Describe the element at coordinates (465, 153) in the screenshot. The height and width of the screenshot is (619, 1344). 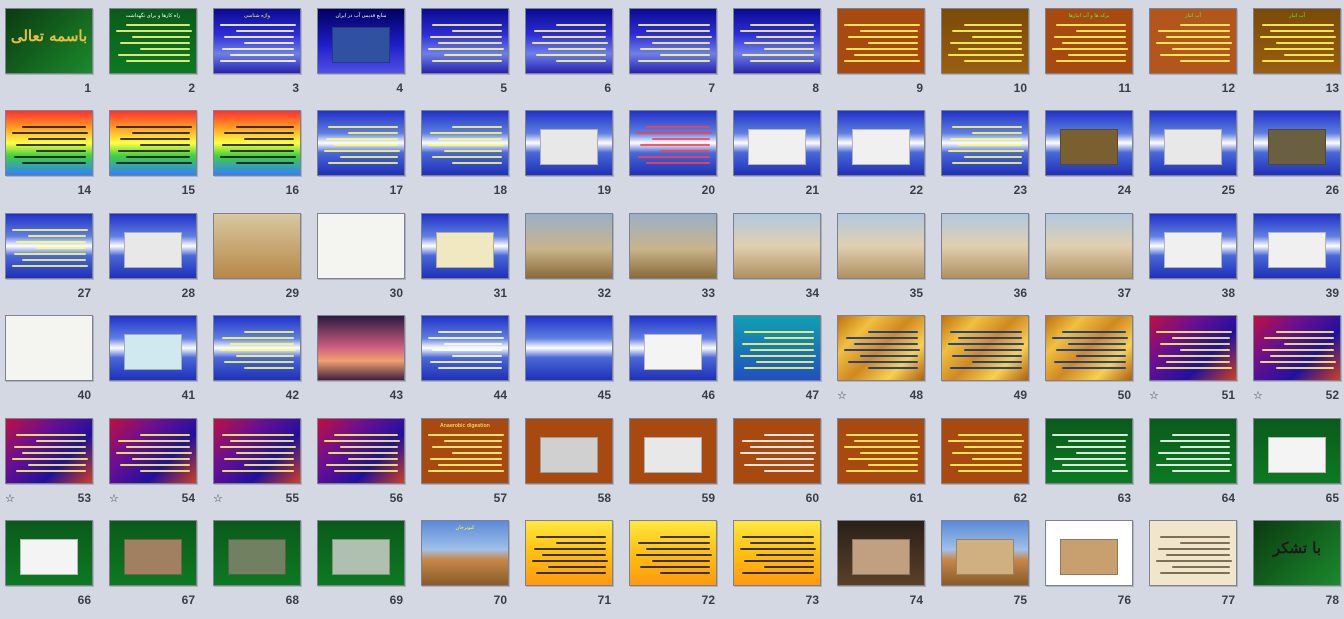
I see `slide-thumbnail-18: 18` at that location.